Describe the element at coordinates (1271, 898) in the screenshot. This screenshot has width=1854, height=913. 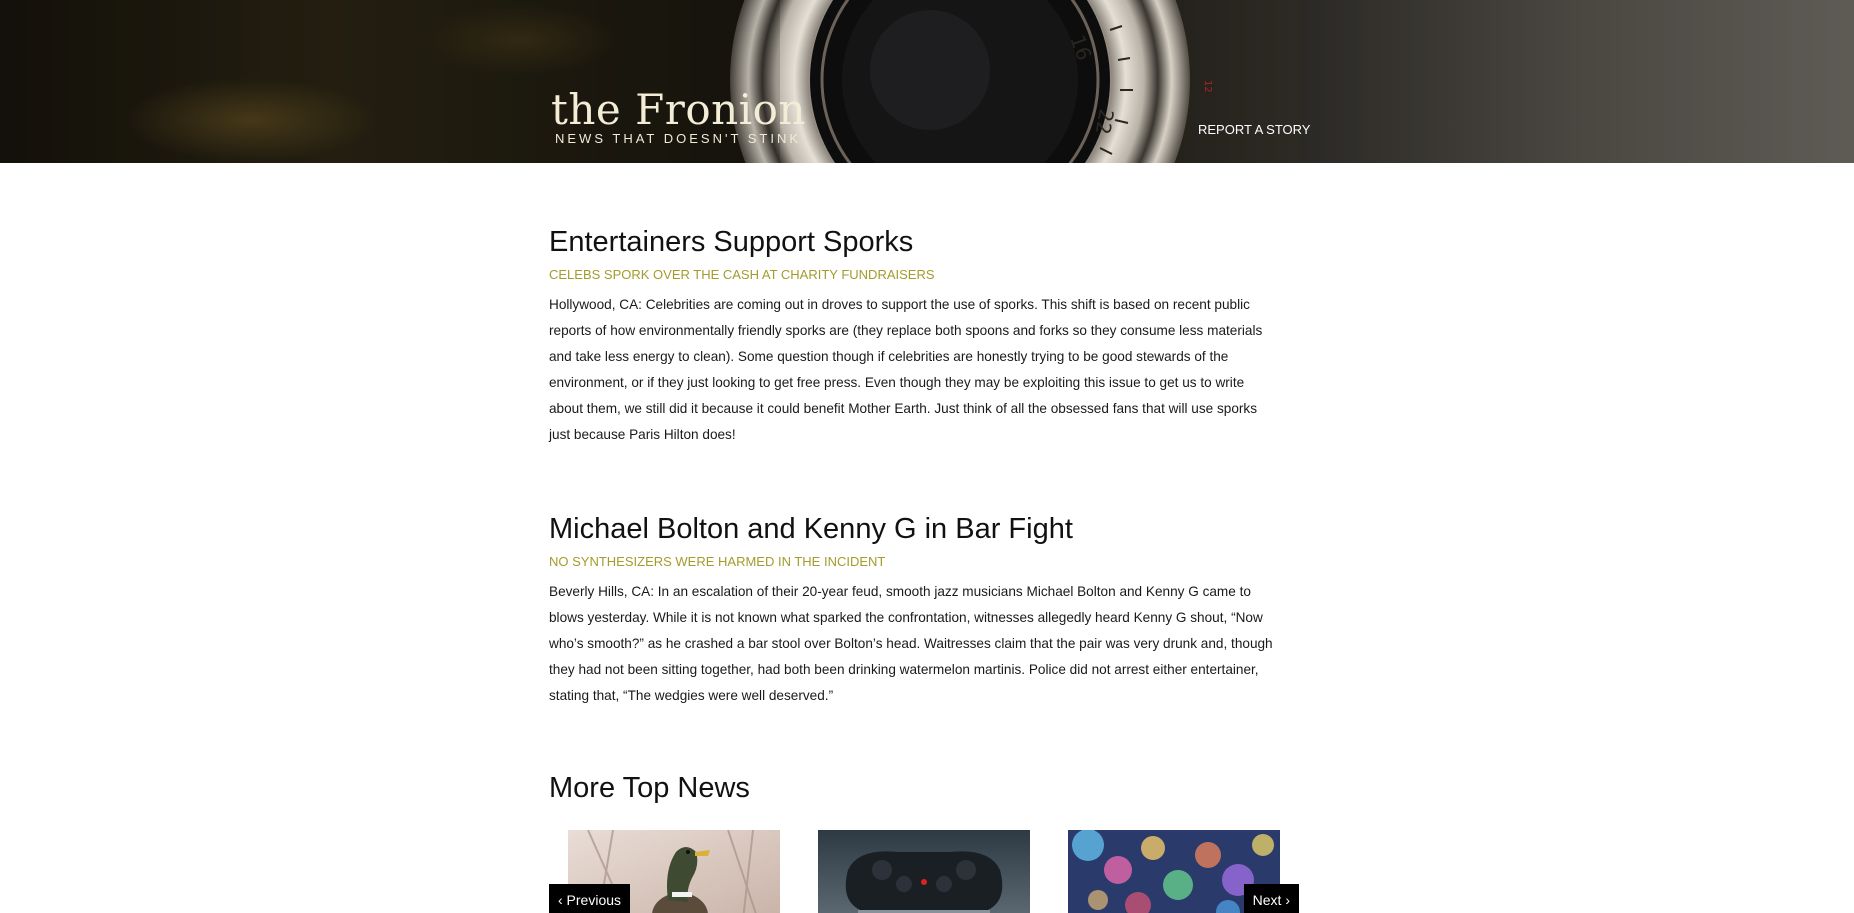
I see `next-button: Next ›` at that location.